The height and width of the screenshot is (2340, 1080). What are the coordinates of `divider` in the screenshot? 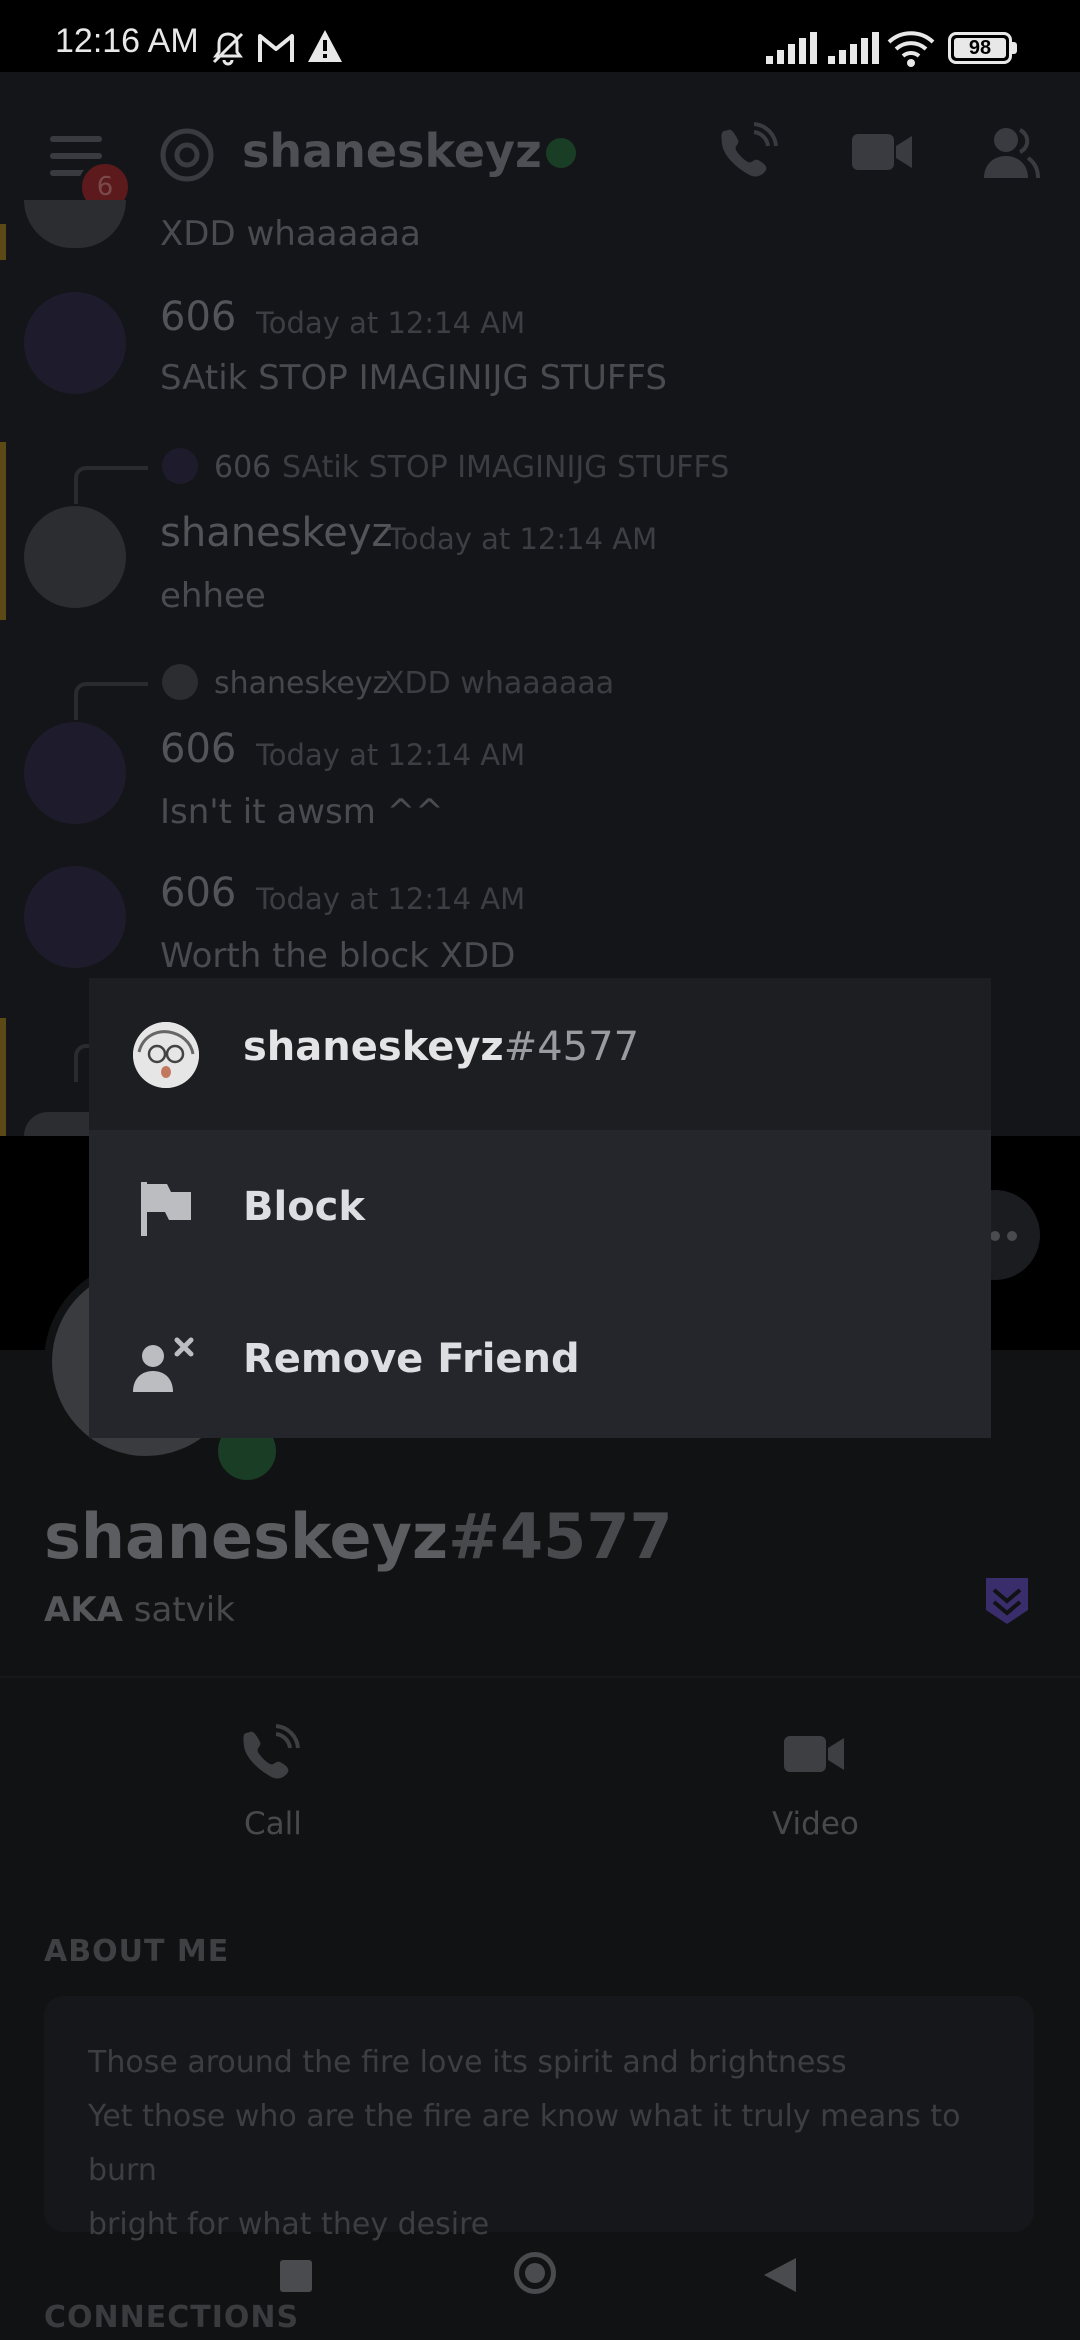 It's located at (540, 1677).